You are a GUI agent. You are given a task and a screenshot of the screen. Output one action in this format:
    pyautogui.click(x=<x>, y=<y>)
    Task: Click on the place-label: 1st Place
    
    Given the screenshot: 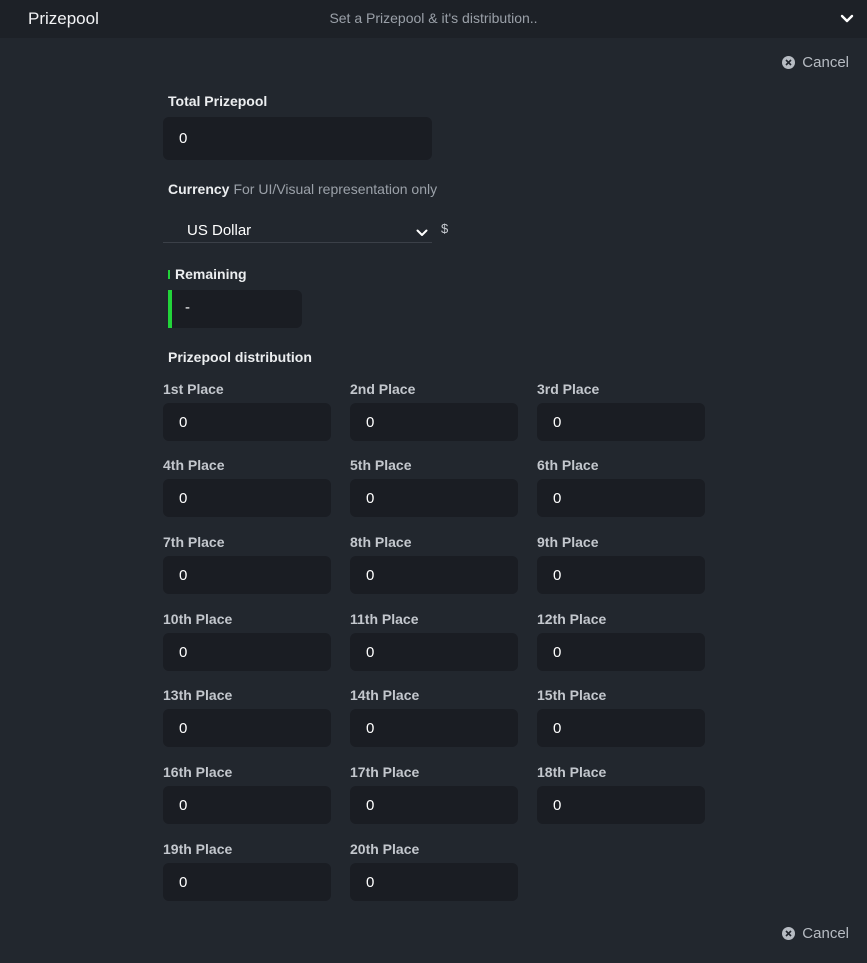 What is the action you would take?
    pyautogui.click(x=193, y=389)
    